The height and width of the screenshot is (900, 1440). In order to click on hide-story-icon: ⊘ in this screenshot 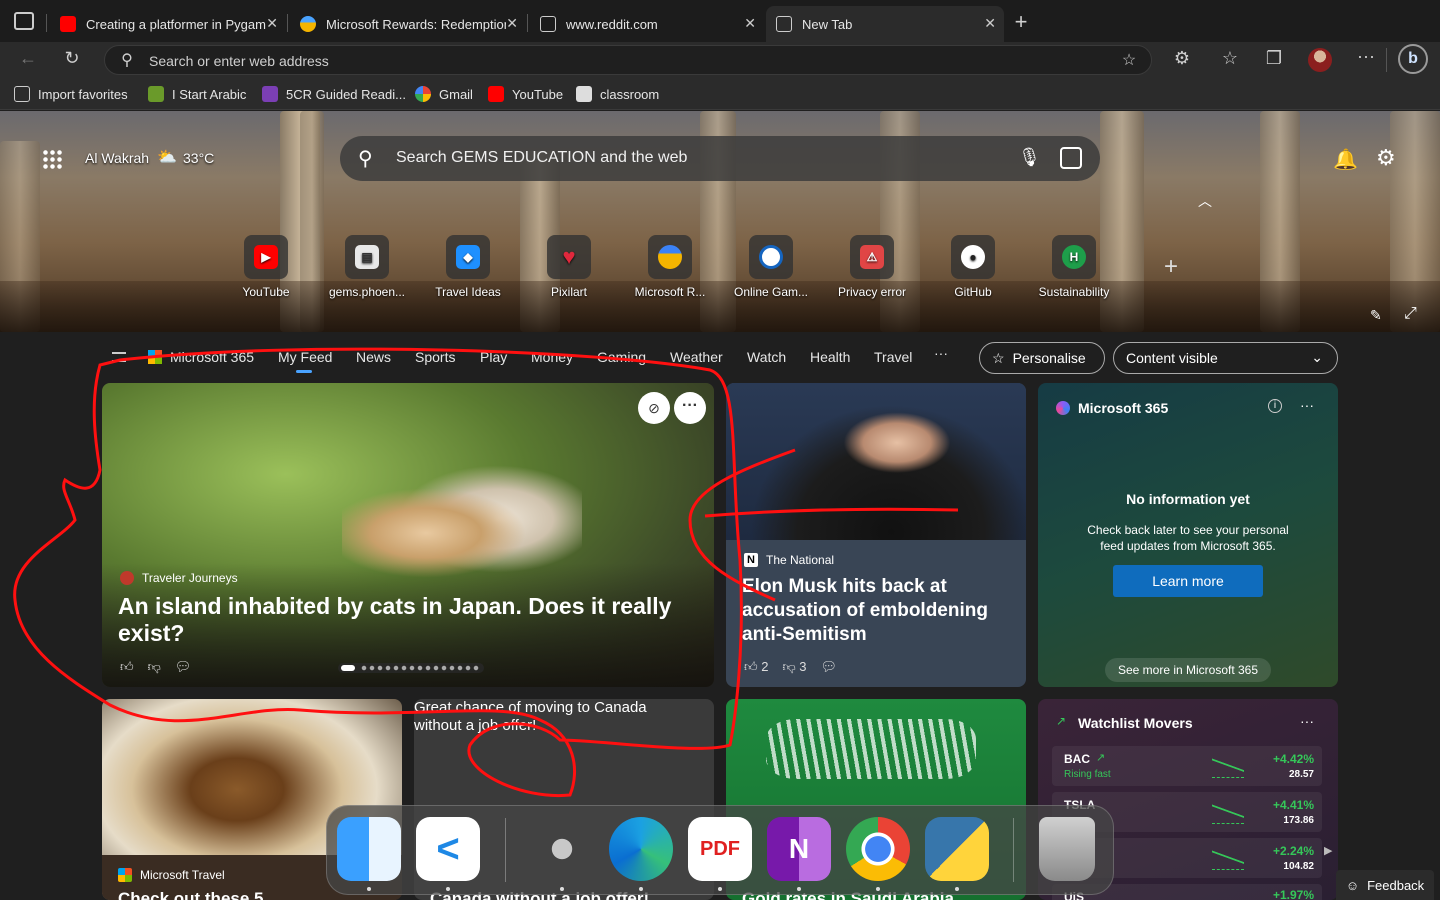, I will do `click(654, 408)`.